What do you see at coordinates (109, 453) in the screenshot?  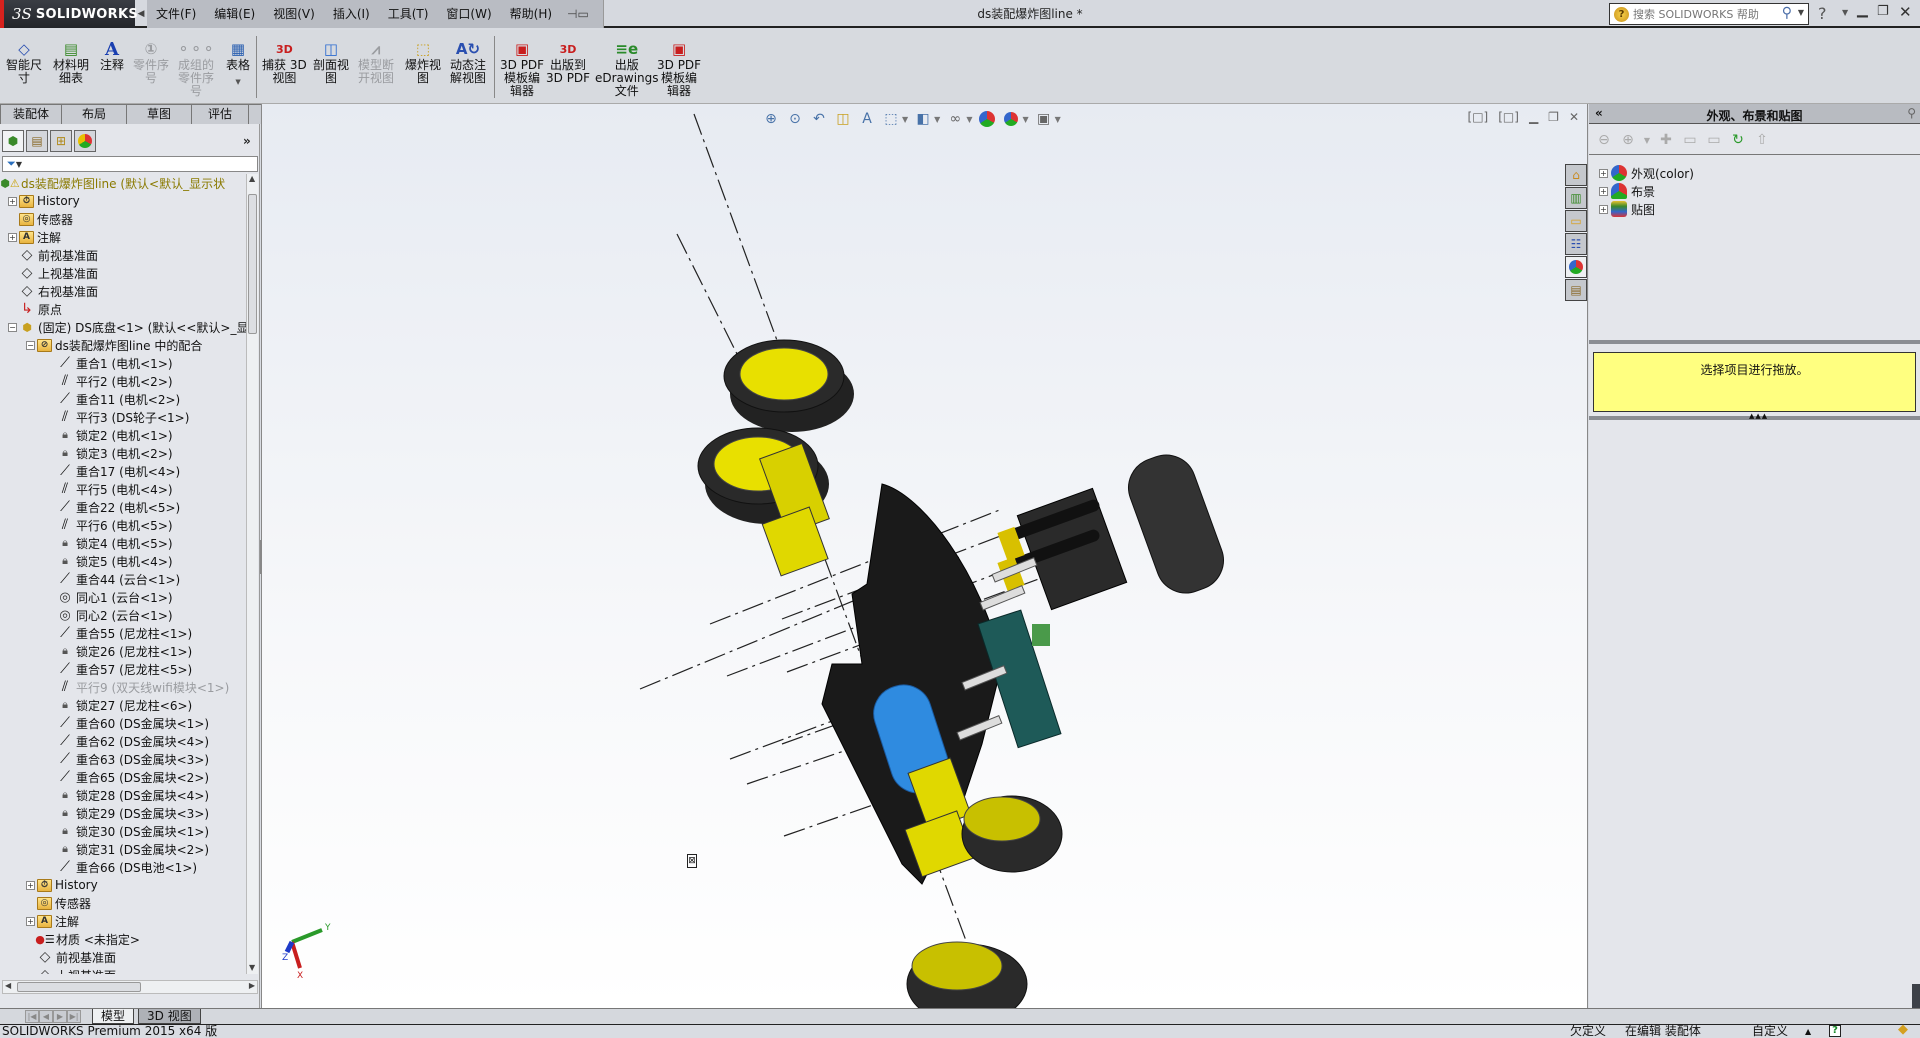 I see `tree-node: 🔒︎ 锁定3 (电机<2>)` at bounding box center [109, 453].